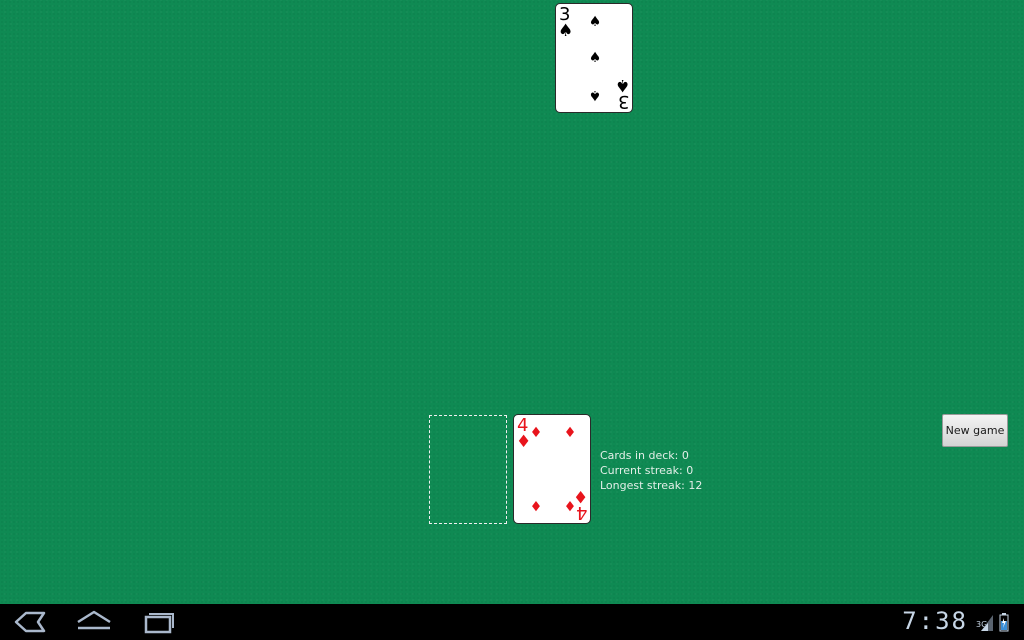 The image size is (1024, 640). I want to click on cards-in-deck: Cards in deck: 0, so click(644, 455).